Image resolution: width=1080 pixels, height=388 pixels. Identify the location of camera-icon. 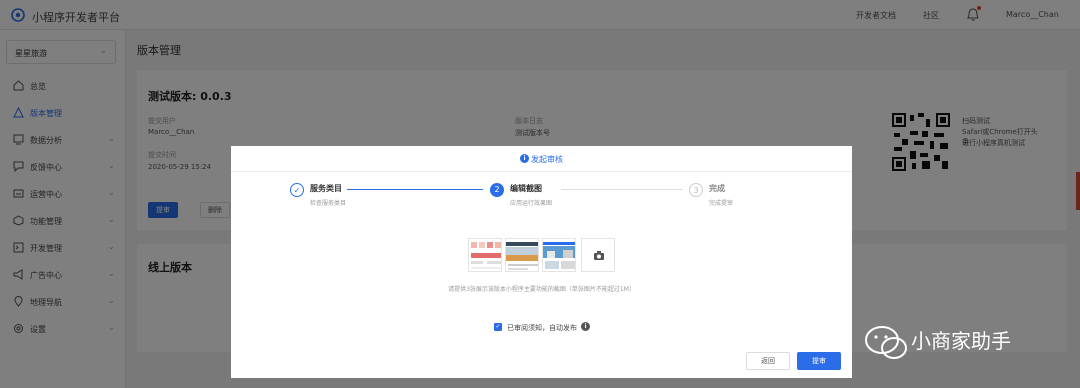
(599, 255).